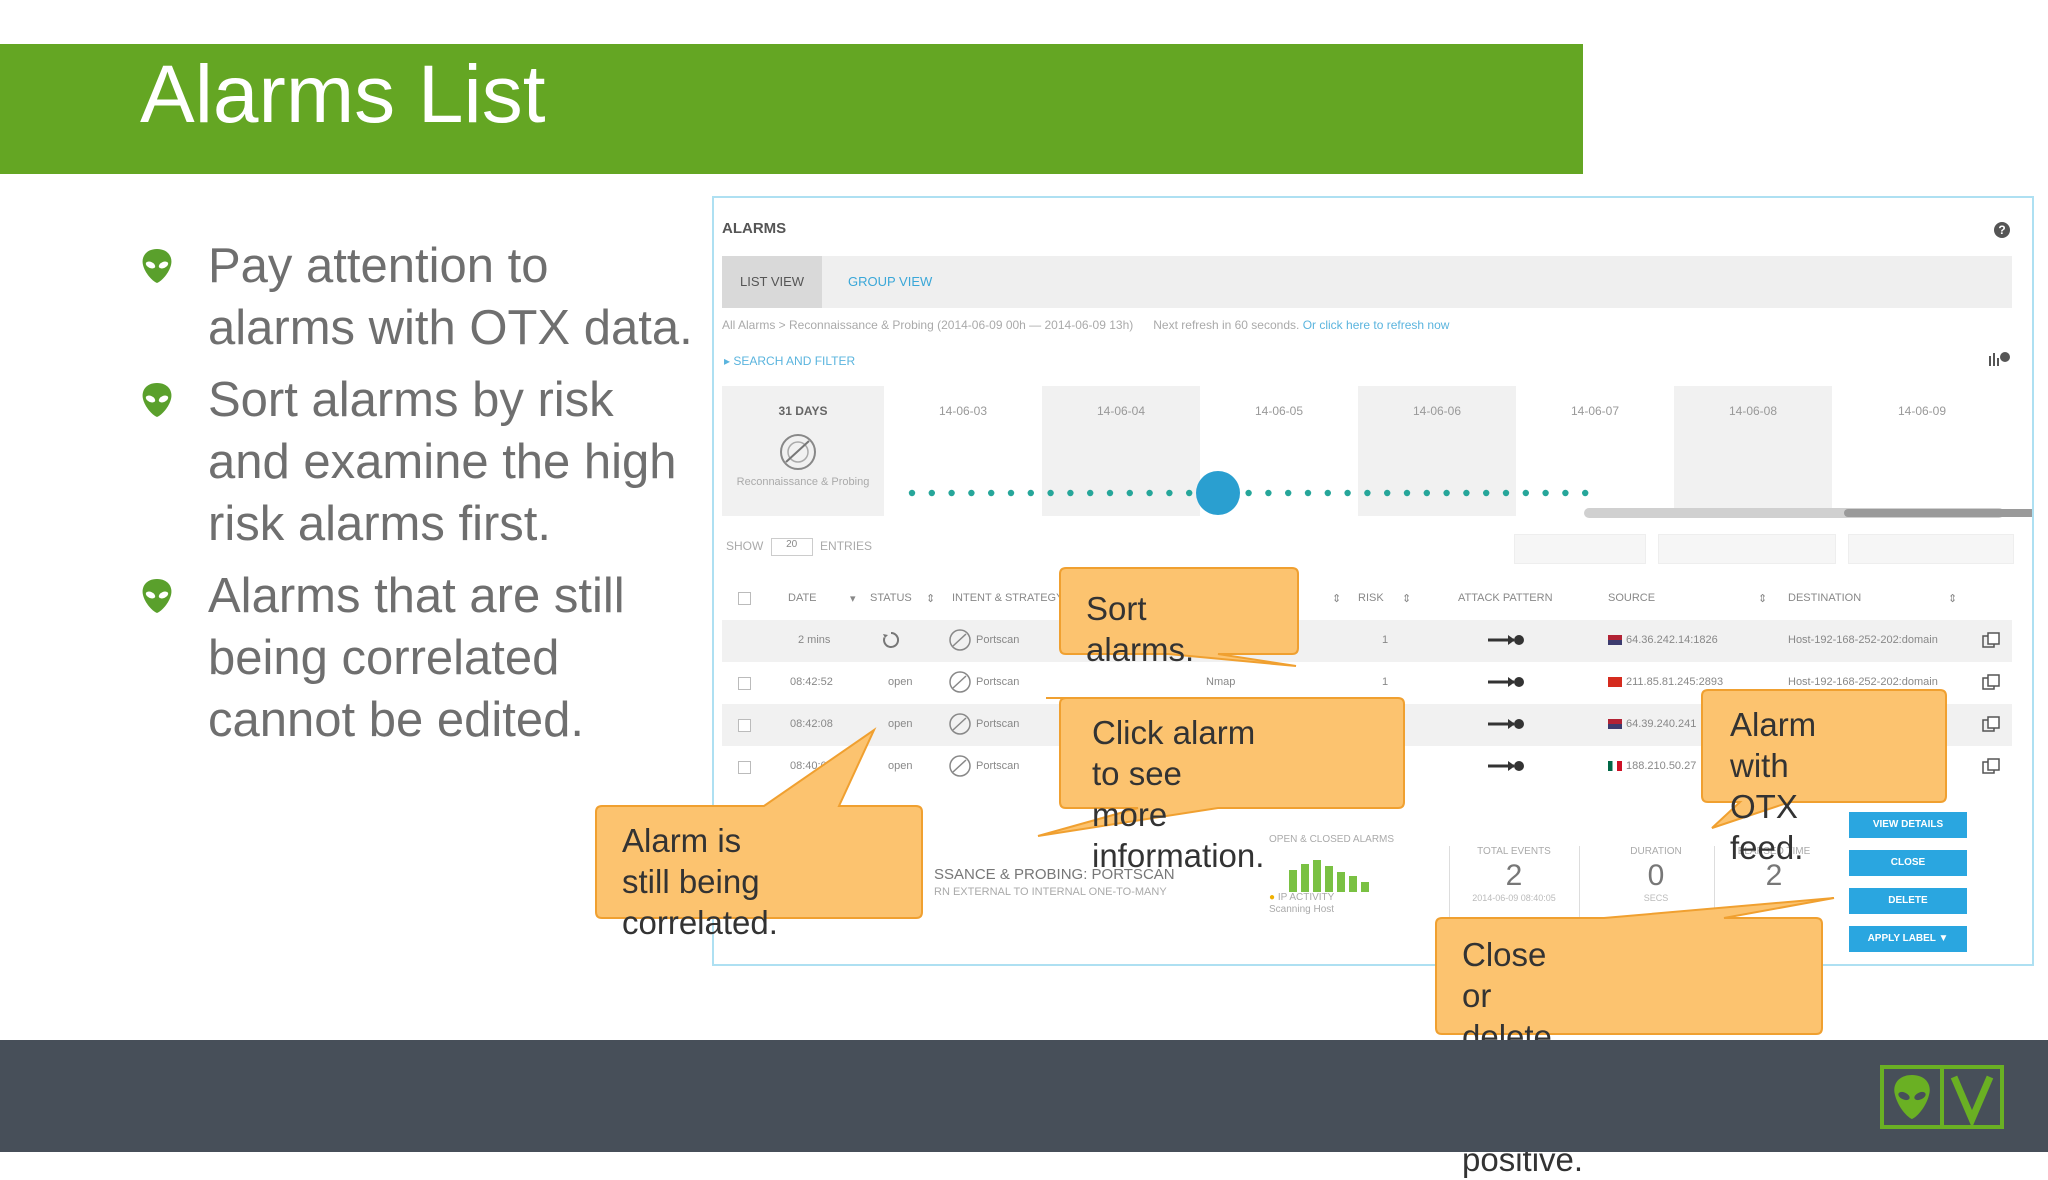 The image size is (2048, 1180). Describe the element at coordinates (1908, 939) in the screenshot. I see `apply-label-button: APPLY LABEL ▼` at that location.